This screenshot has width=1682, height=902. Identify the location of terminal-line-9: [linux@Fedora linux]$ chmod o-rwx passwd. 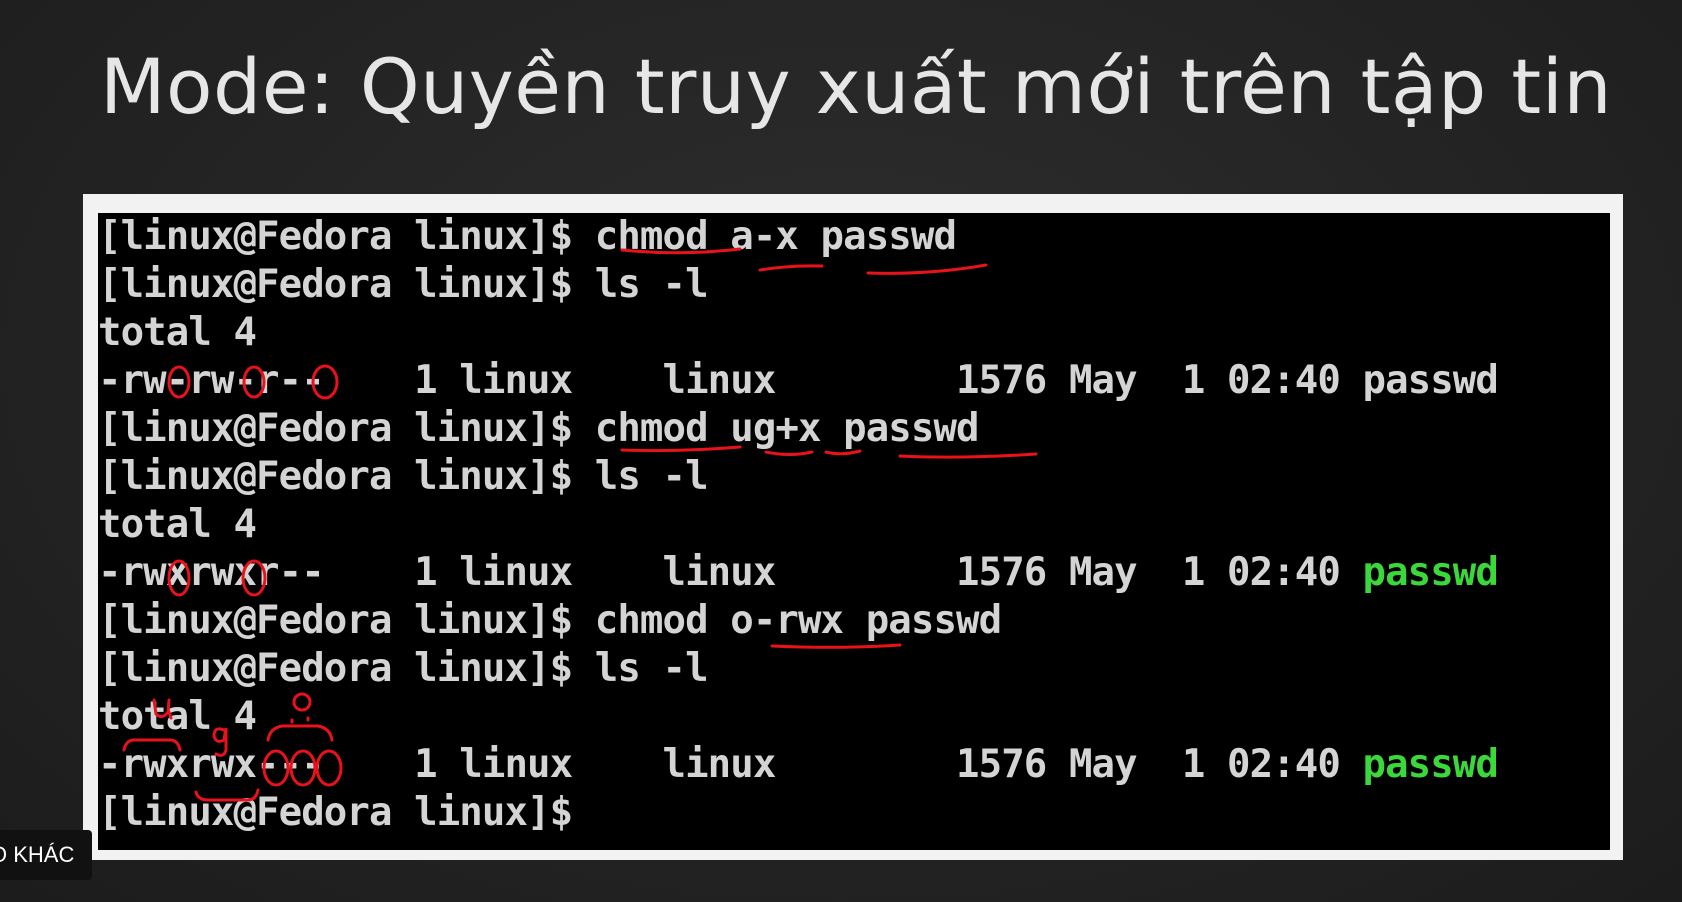
(550, 620).